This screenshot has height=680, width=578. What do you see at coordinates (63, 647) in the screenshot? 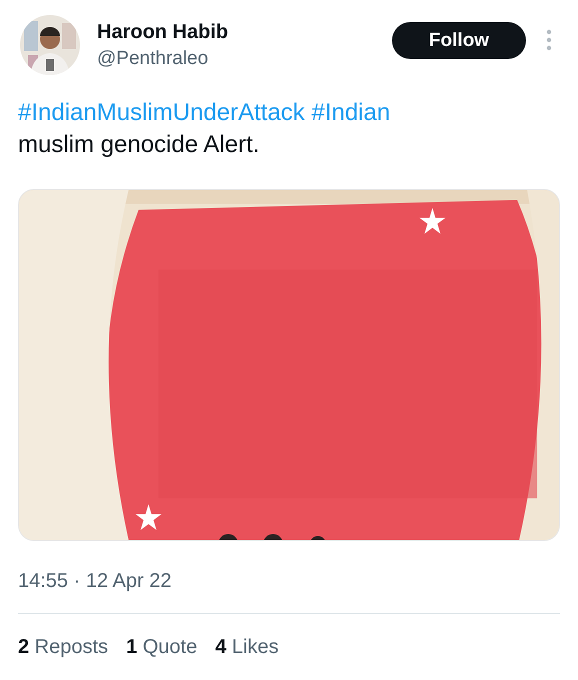
I see `stat-link: 2 Reposts` at bounding box center [63, 647].